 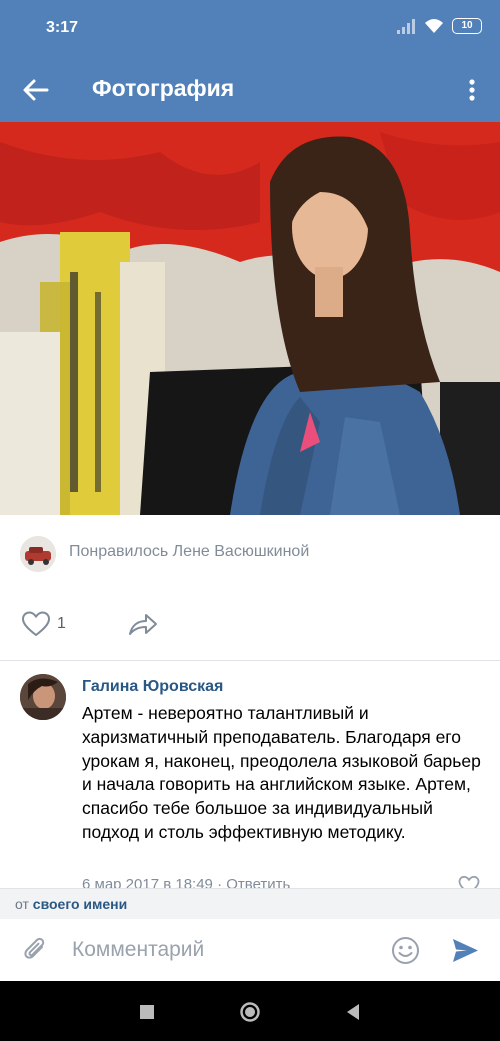 What do you see at coordinates (147, 882) in the screenshot?
I see `comment-date: 6 мар 2017 в 18:49` at bounding box center [147, 882].